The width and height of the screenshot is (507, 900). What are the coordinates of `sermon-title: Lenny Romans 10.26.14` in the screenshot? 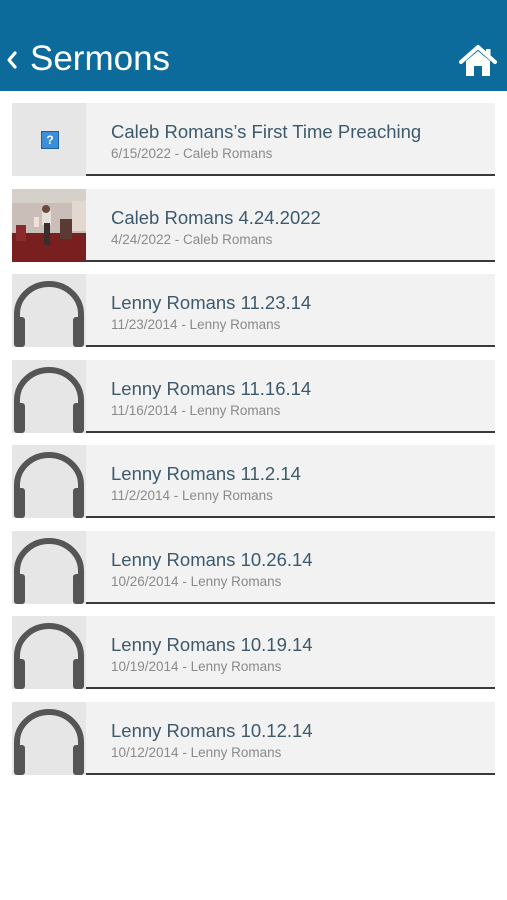 It's located at (212, 559).